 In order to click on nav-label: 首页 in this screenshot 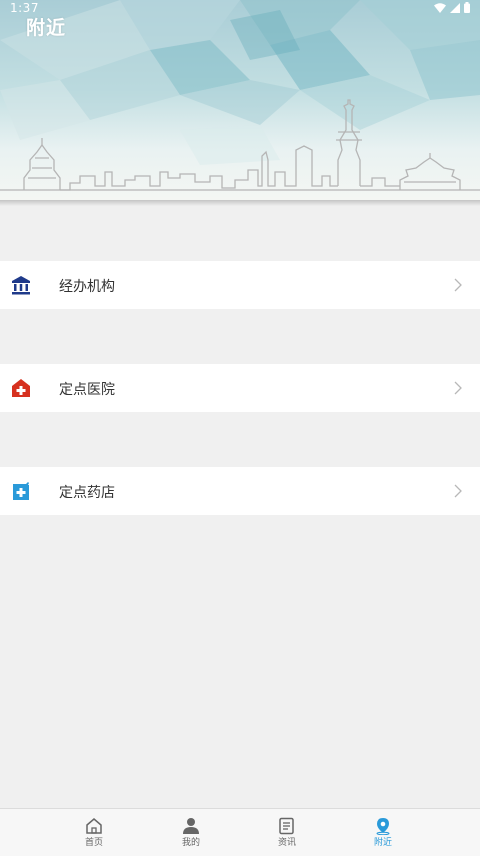, I will do `click(93, 843)`.